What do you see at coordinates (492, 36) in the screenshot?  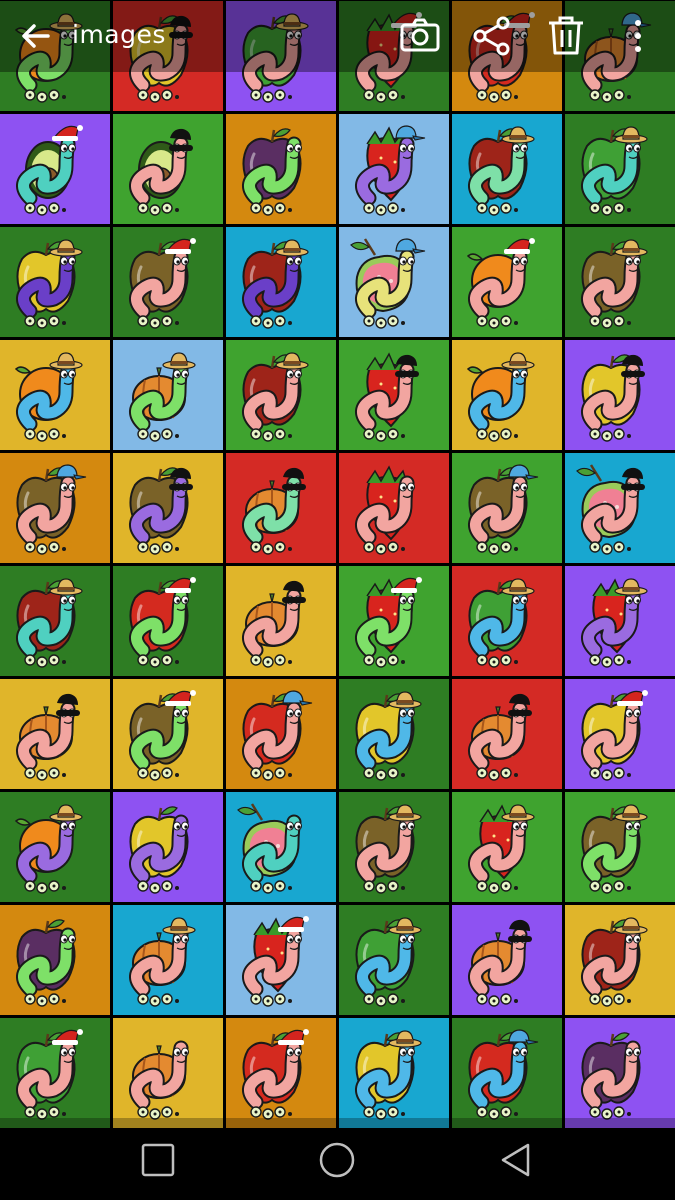 I see `share-icon` at bounding box center [492, 36].